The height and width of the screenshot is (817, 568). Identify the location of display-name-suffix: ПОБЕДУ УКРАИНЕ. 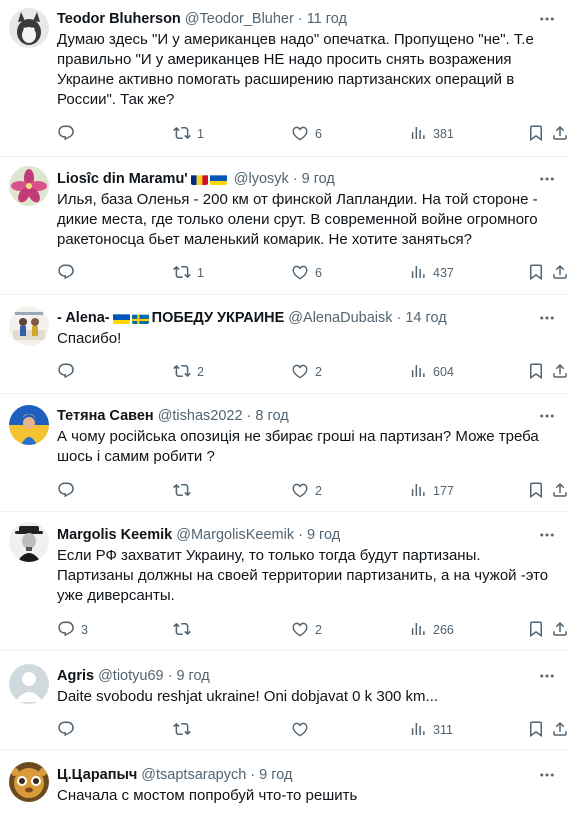
(218, 318).